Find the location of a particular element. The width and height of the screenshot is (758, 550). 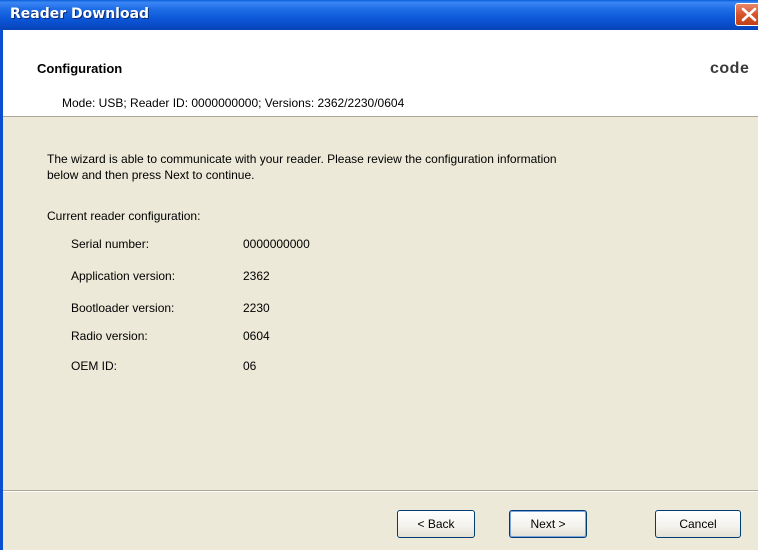

page-title: Configuration is located at coordinates (80, 68).